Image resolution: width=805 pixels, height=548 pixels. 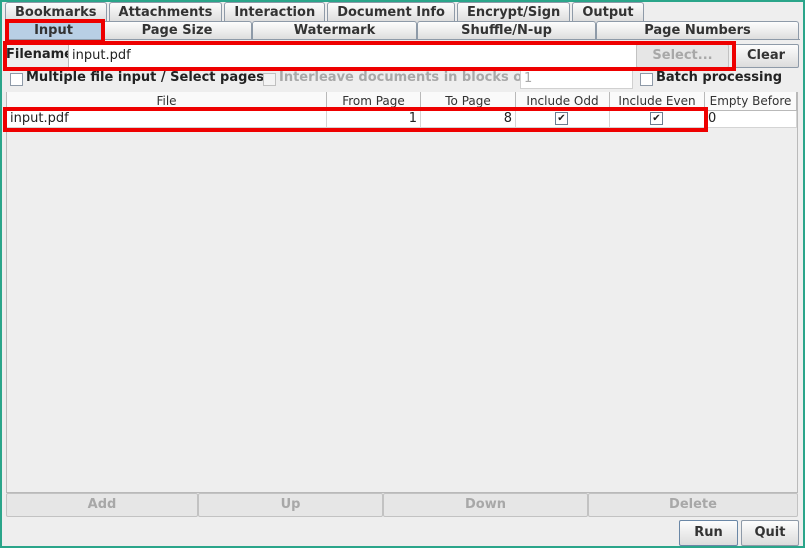 What do you see at coordinates (468, 119) in the screenshot?
I see `cell-to-page: 8` at bounding box center [468, 119].